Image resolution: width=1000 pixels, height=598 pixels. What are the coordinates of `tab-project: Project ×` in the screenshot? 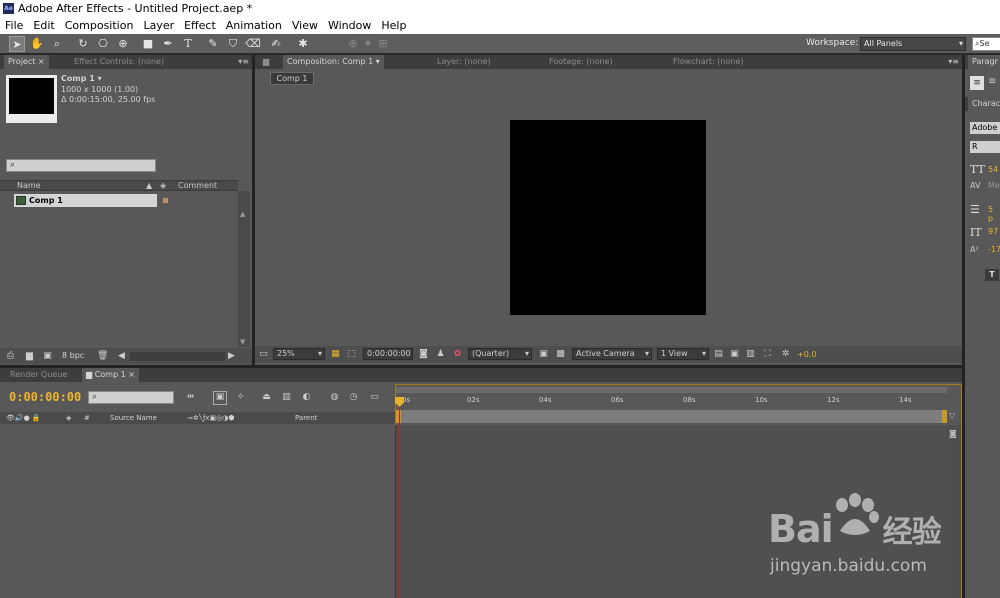 It's located at (26, 62).